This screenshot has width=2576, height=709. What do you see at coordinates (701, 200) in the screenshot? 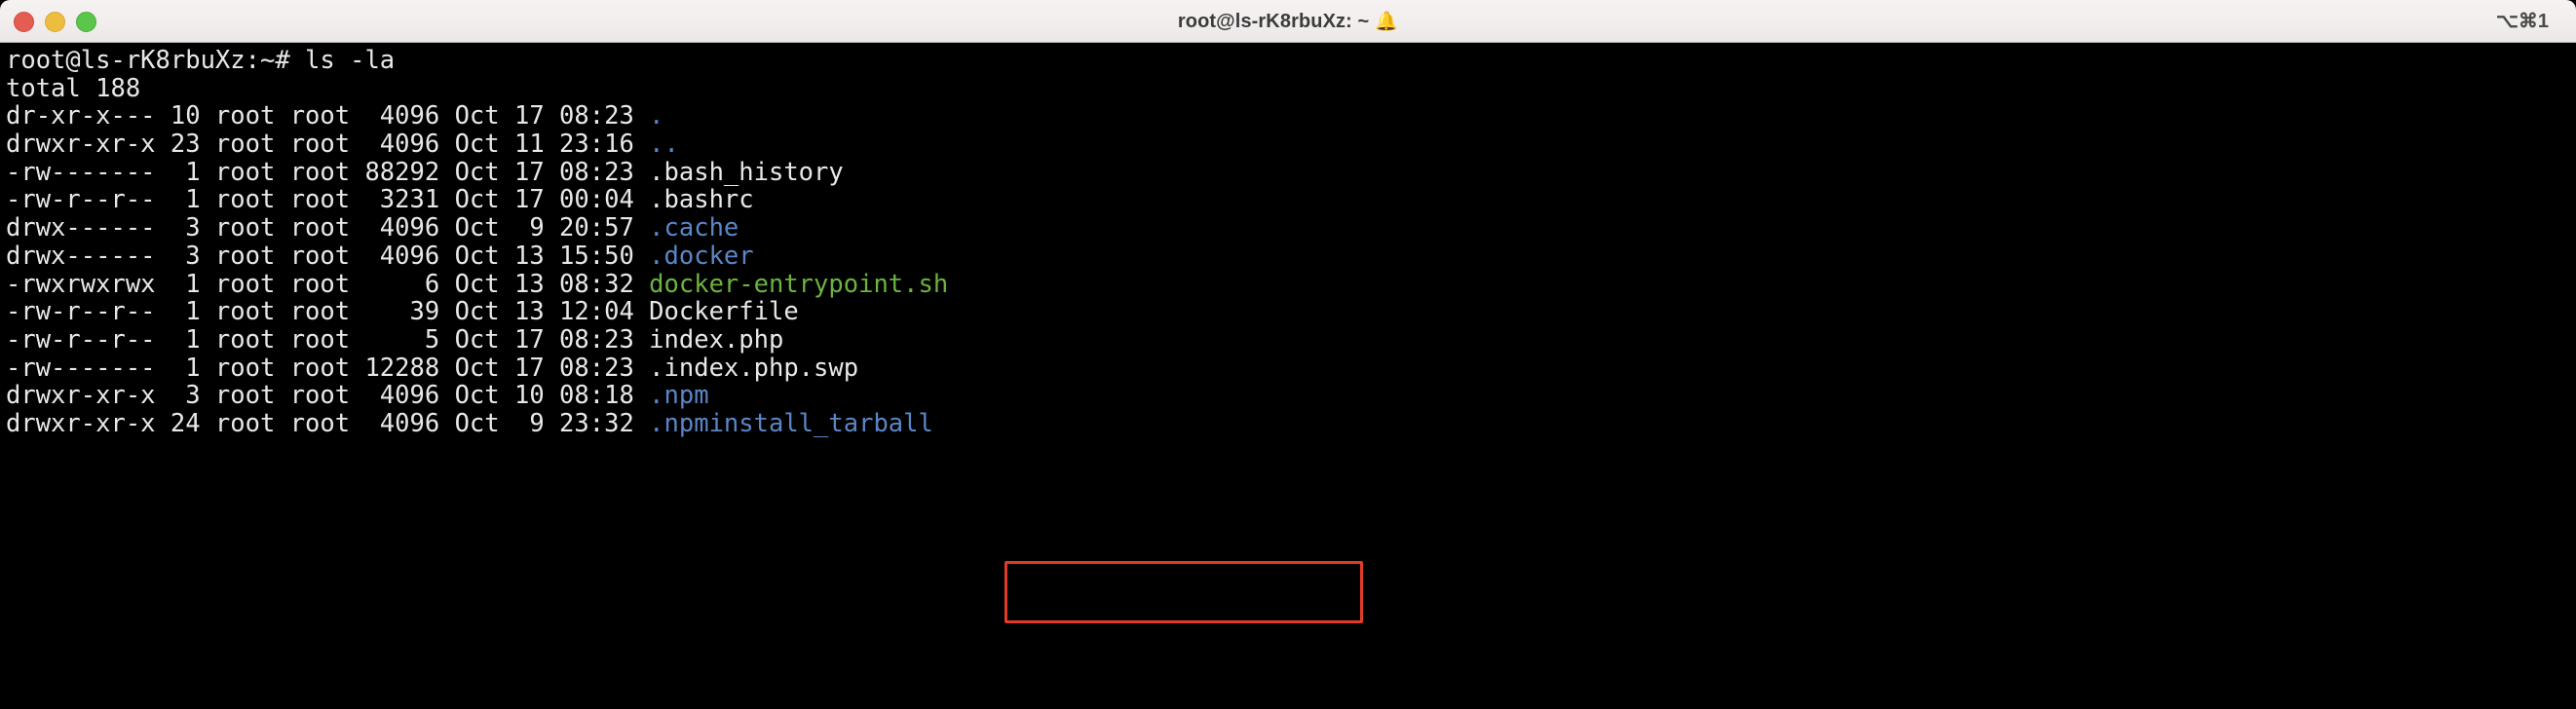
I see `file-name: .bashrc` at bounding box center [701, 200].